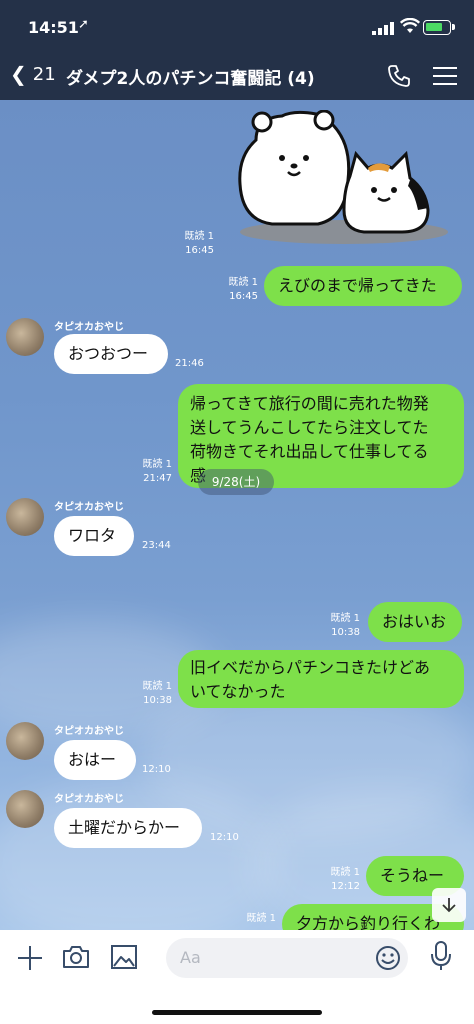 Image resolution: width=474 pixels, height=1024 pixels. What do you see at coordinates (190, 79) in the screenshot?
I see `chat-title: ダメプ2人のパチンコ奮闘記 (4)` at bounding box center [190, 79].